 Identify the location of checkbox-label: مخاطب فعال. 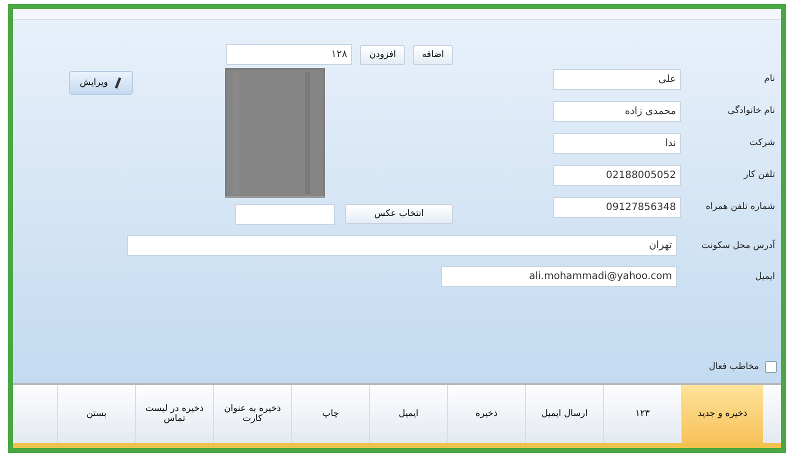
(733, 367).